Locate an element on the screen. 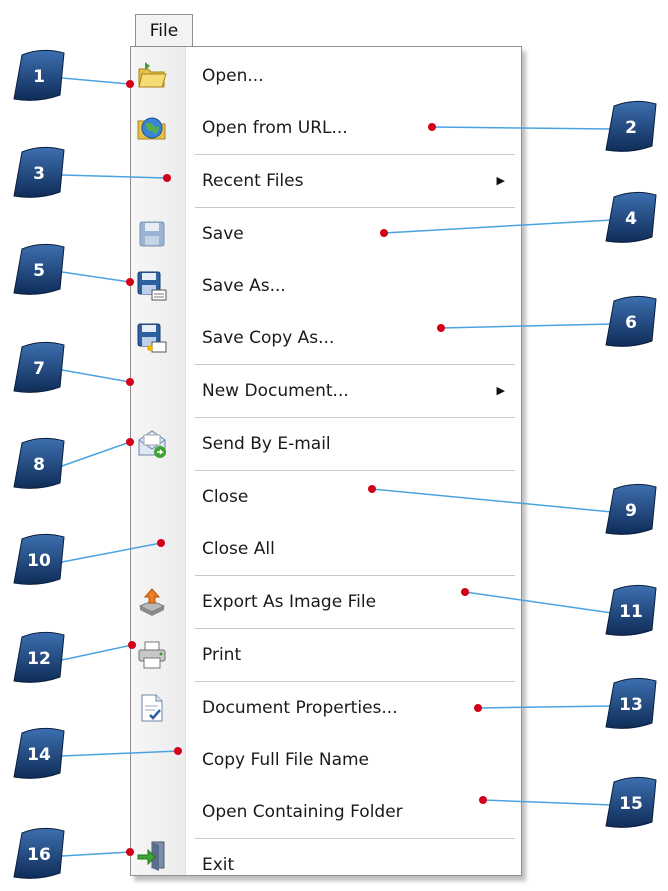  menu-item-print: Print is located at coordinates (326, 655).